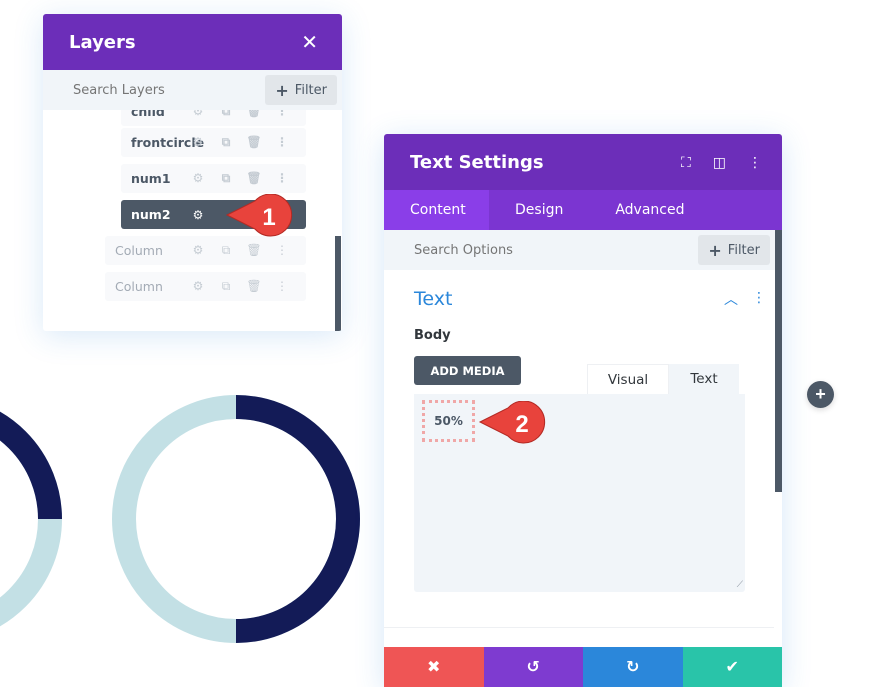 The width and height of the screenshot is (880, 687). What do you see at coordinates (432, 335) in the screenshot?
I see `body-label: Body` at bounding box center [432, 335].